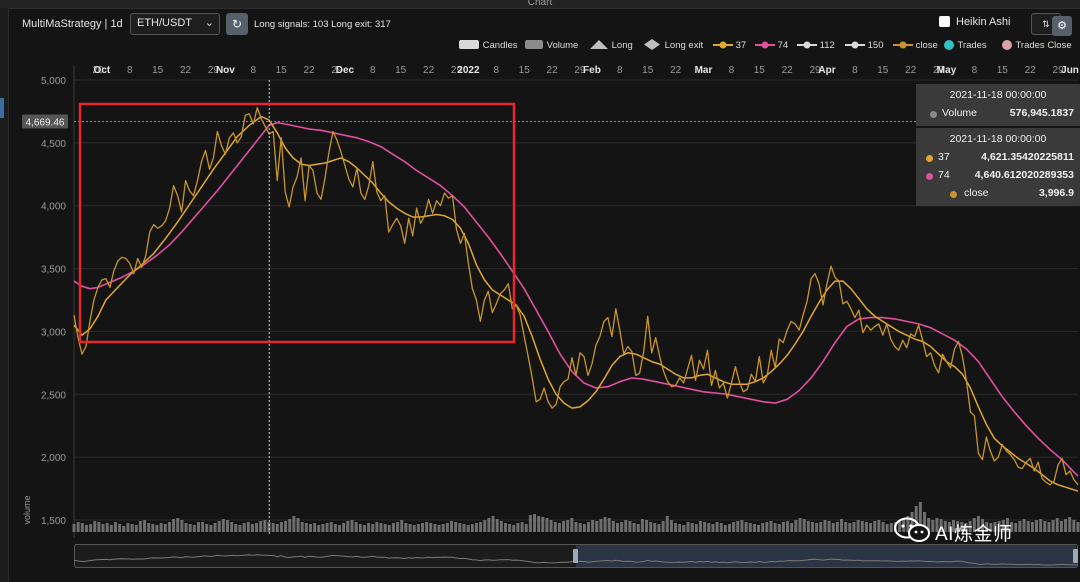 The height and width of the screenshot is (582, 1080). Describe the element at coordinates (102, 70) in the screenshot. I see `x-tick-label: Oct` at that location.